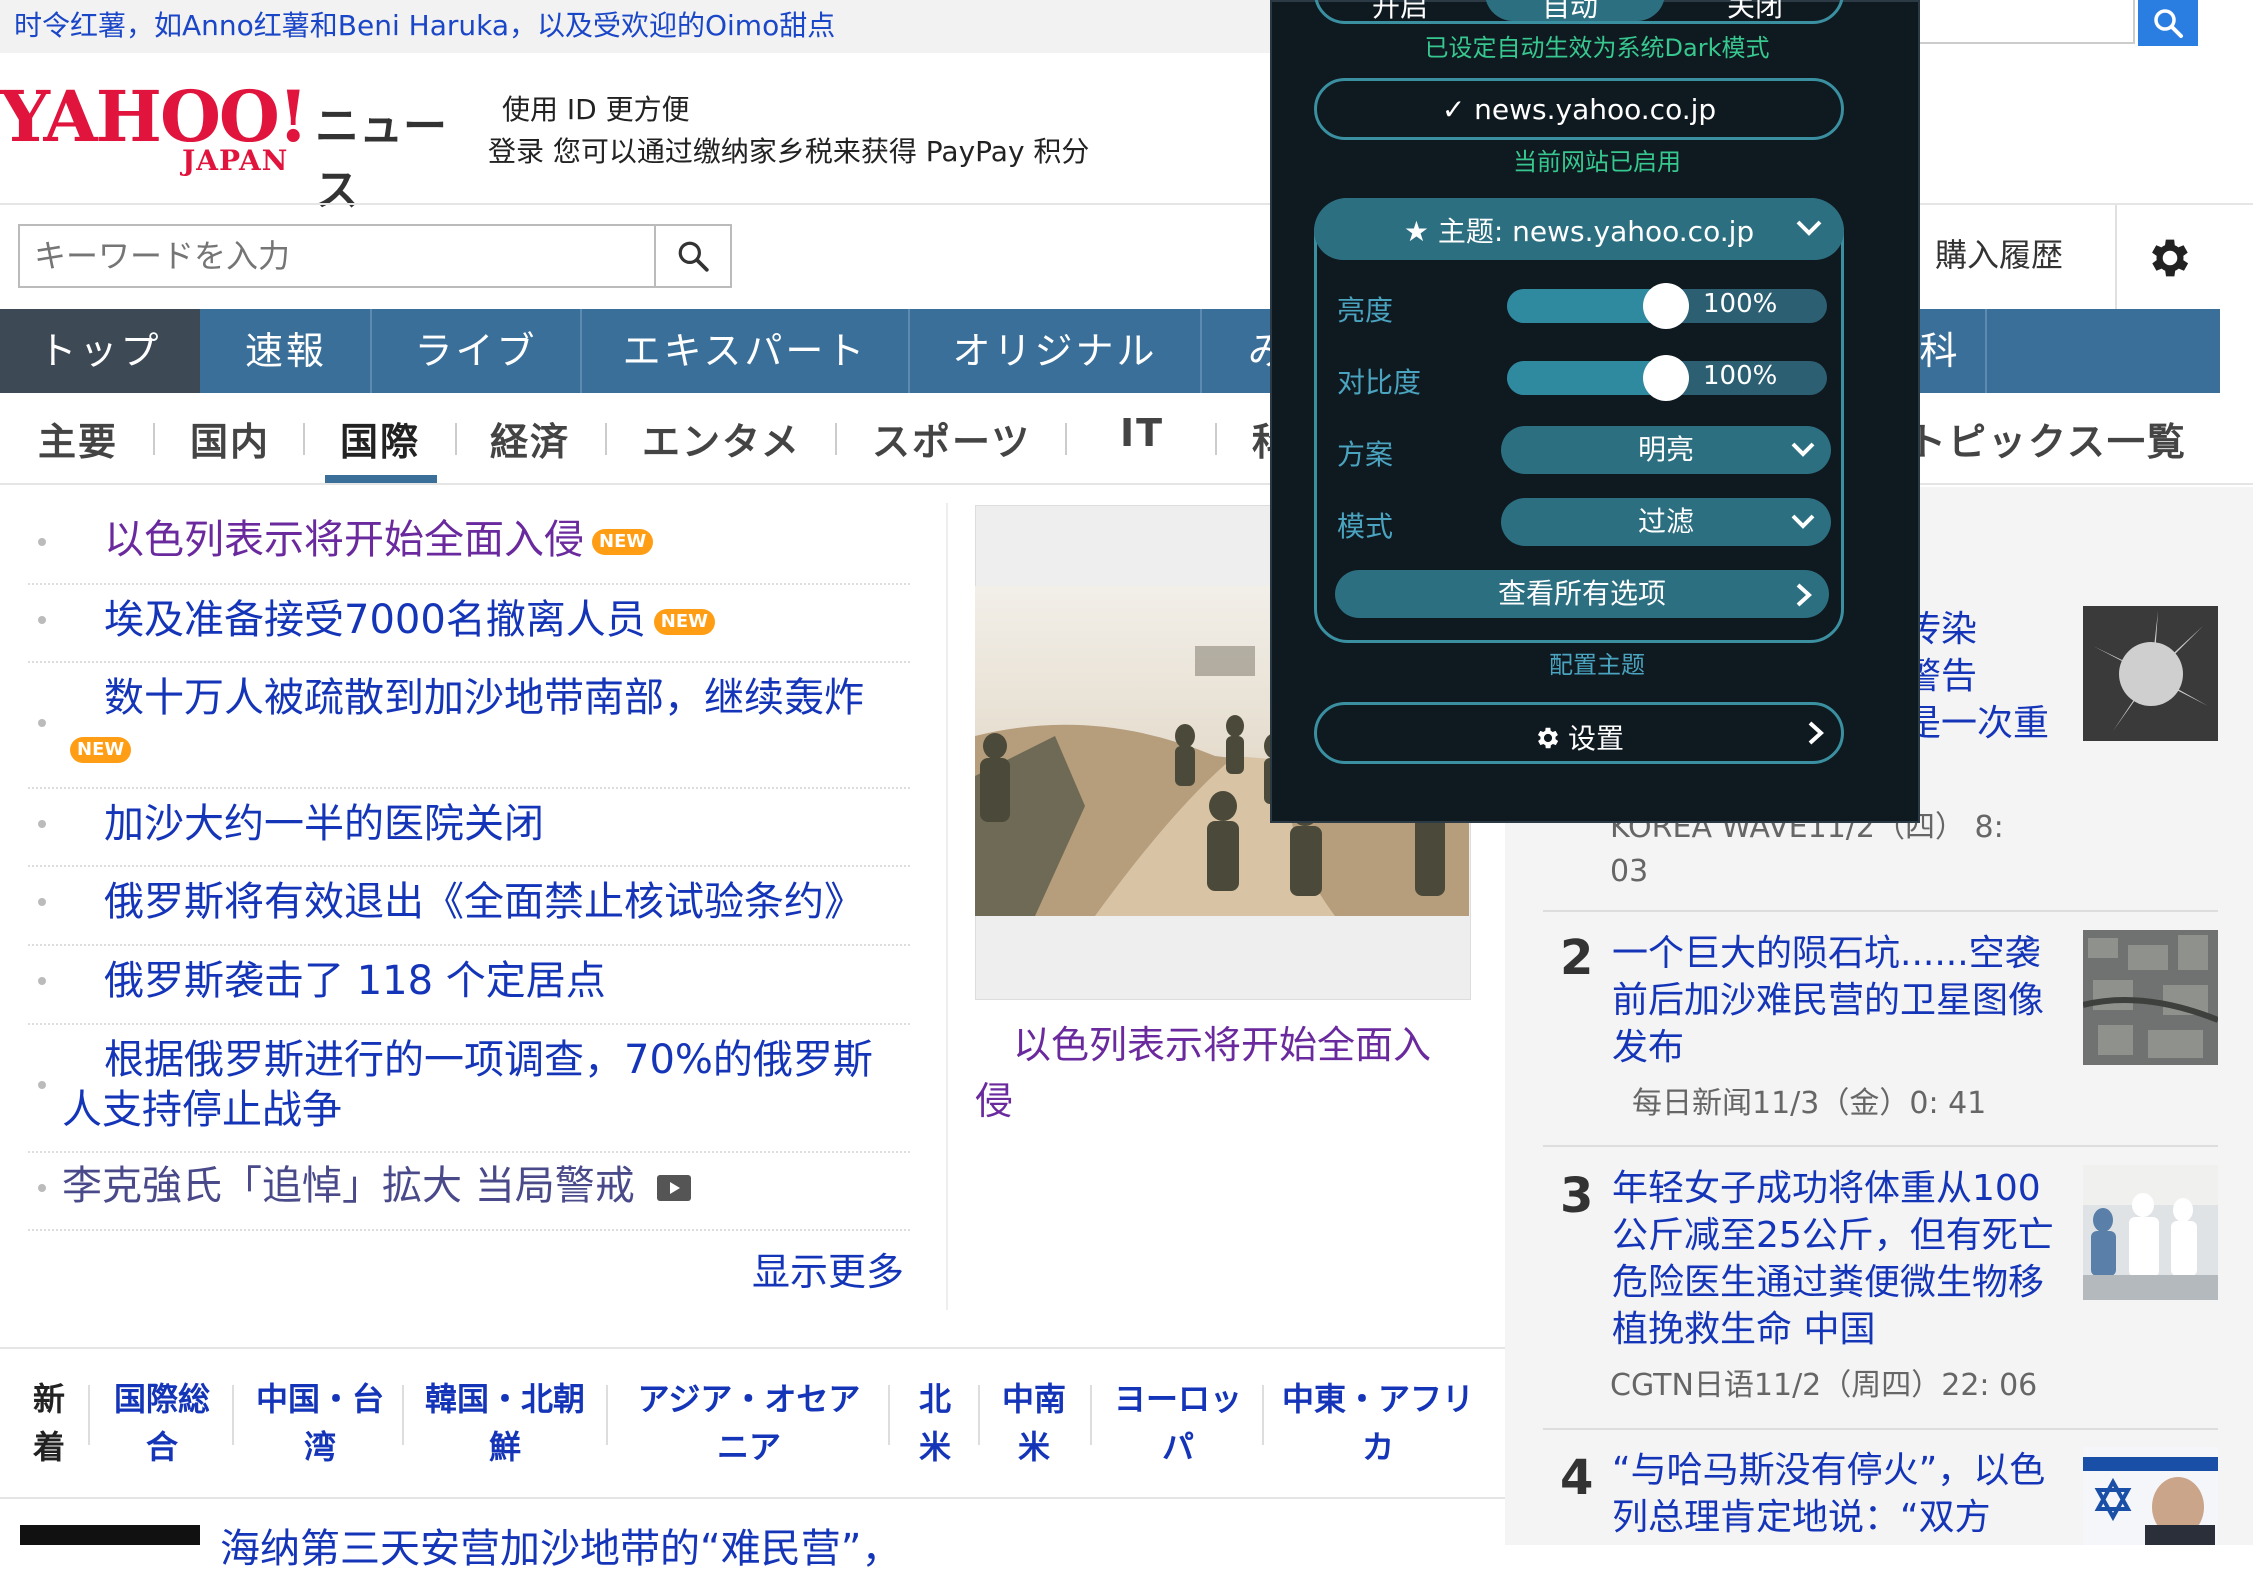 This screenshot has width=2253, height=1574. What do you see at coordinates (1740, 304) in the screenshot?
I see `brightness-value: 100%` at bounding box center [1740, 304].